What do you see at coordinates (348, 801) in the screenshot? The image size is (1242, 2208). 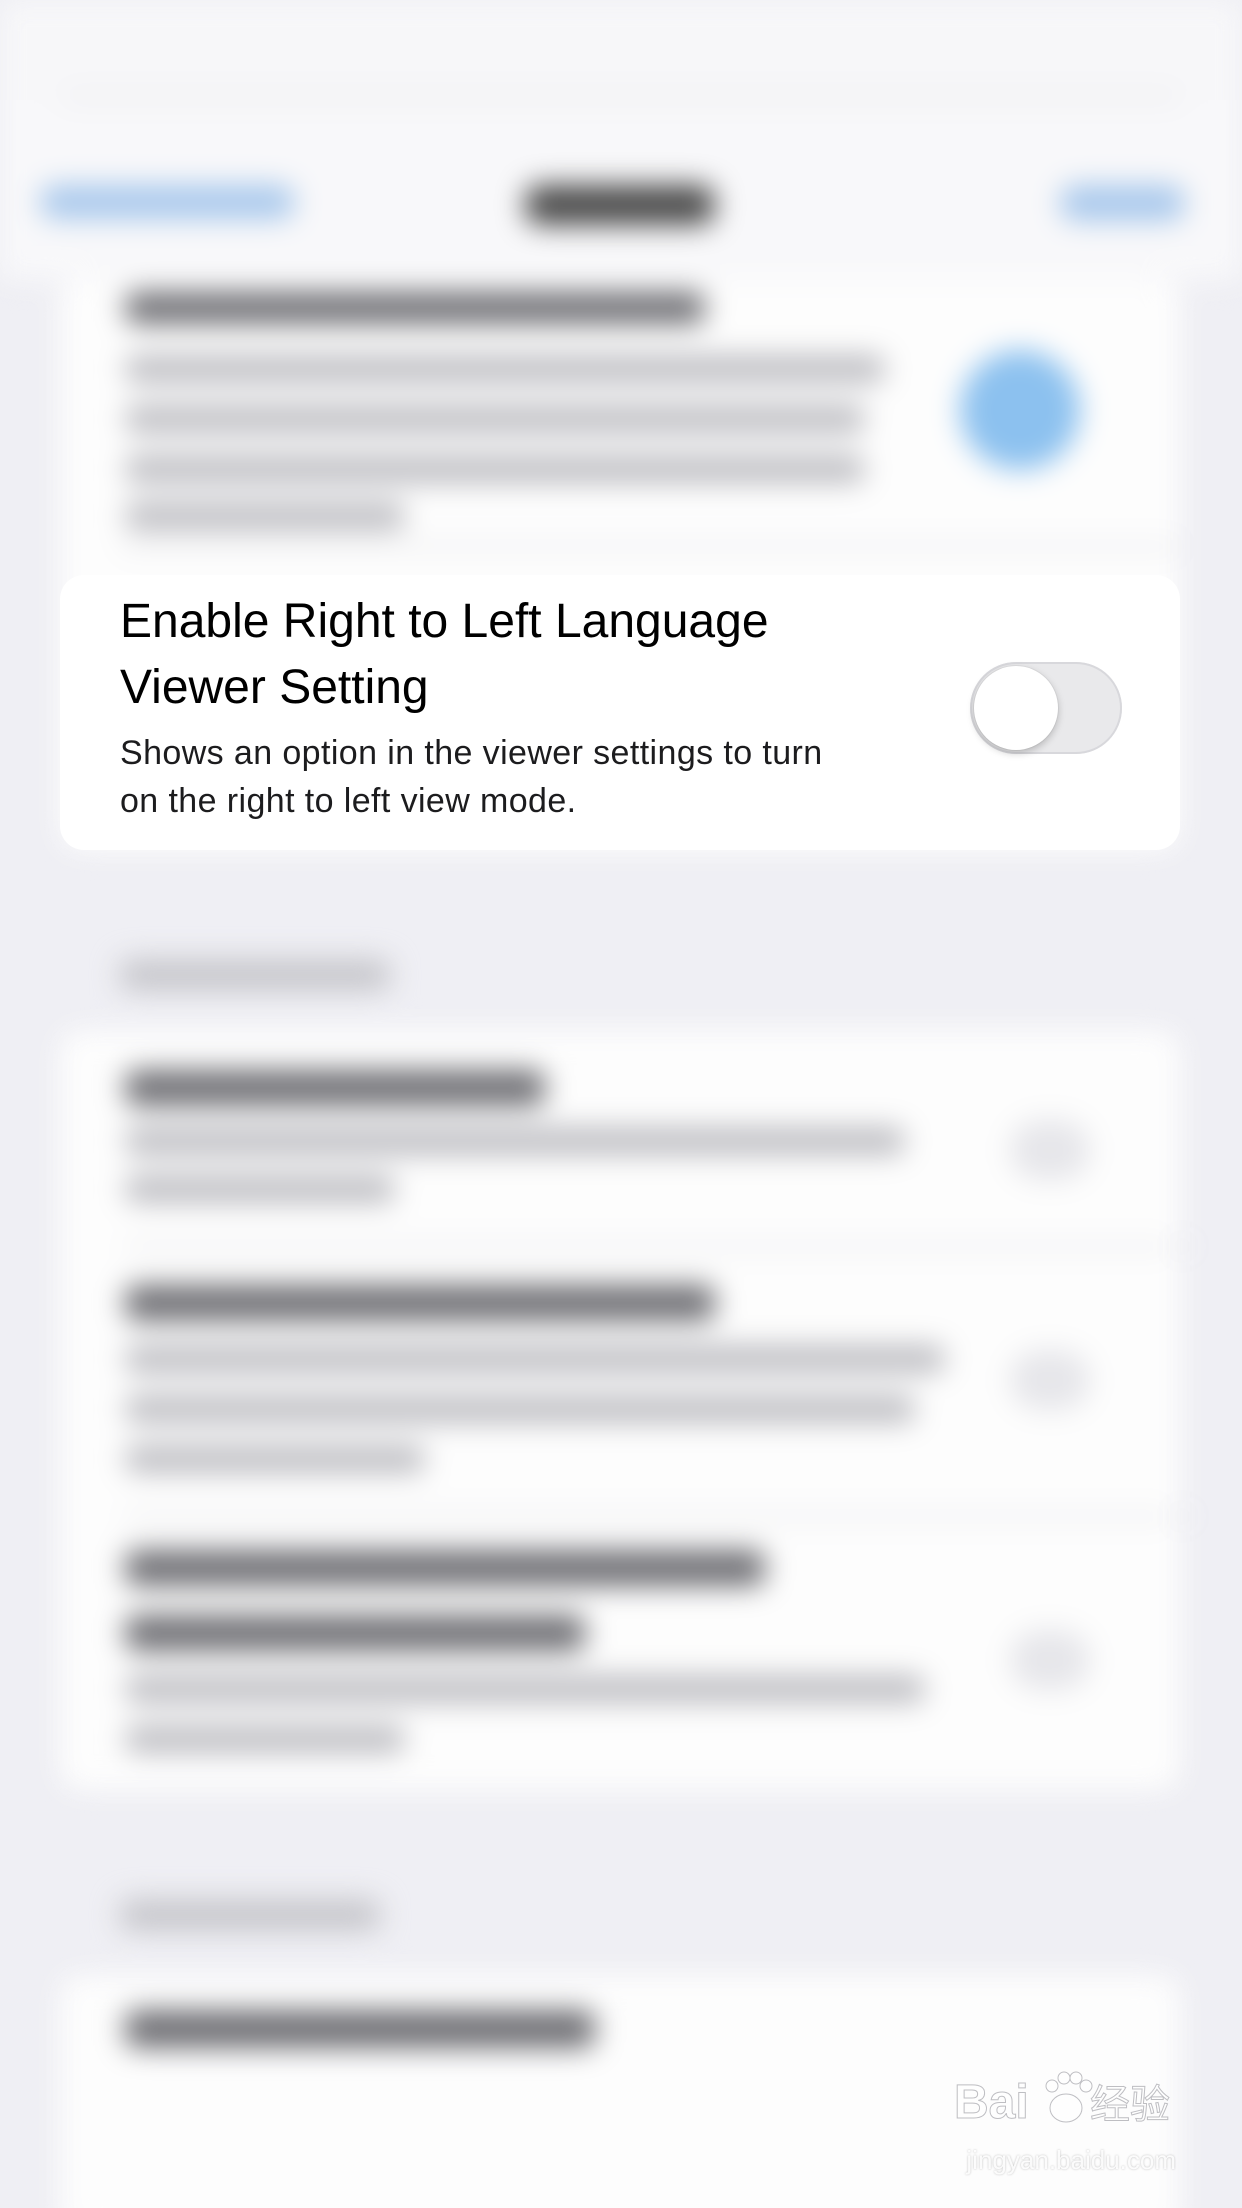 I see `setting-description-line2: on the right to left view mode.` at bounding box center [348, 801].